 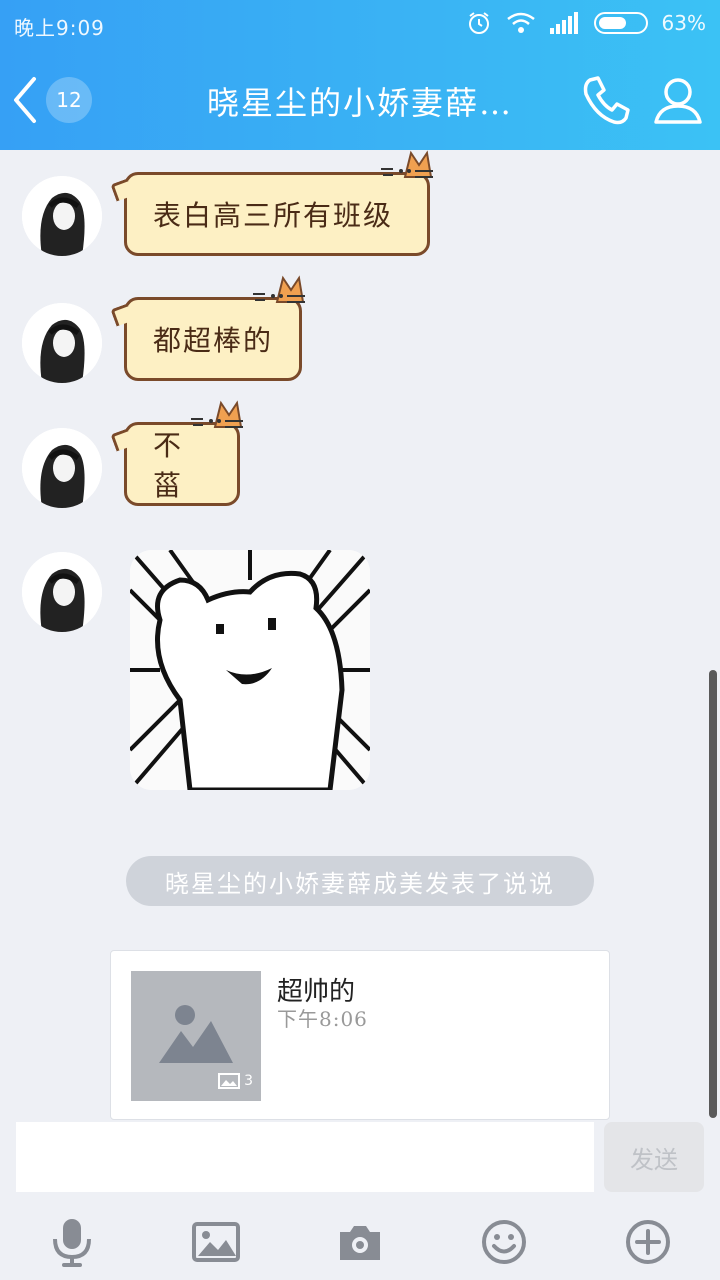 What do you see at coordinates (305, 1157) in the screenshot?
I see `message-input` at bounding box center [305, 1157].